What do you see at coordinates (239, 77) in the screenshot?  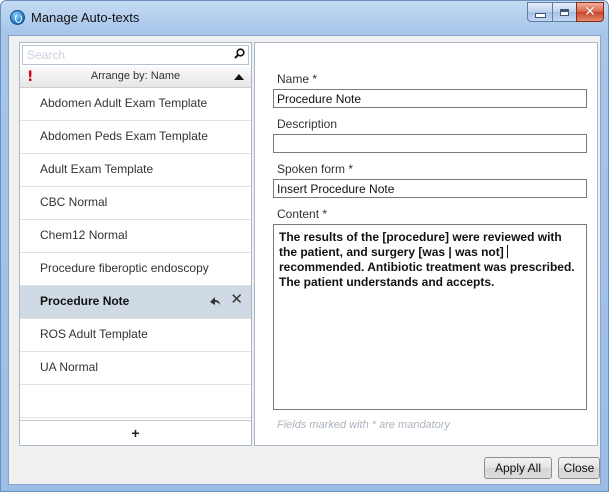 I see `sort-ascending-icon` at bounding box center [239, 77].